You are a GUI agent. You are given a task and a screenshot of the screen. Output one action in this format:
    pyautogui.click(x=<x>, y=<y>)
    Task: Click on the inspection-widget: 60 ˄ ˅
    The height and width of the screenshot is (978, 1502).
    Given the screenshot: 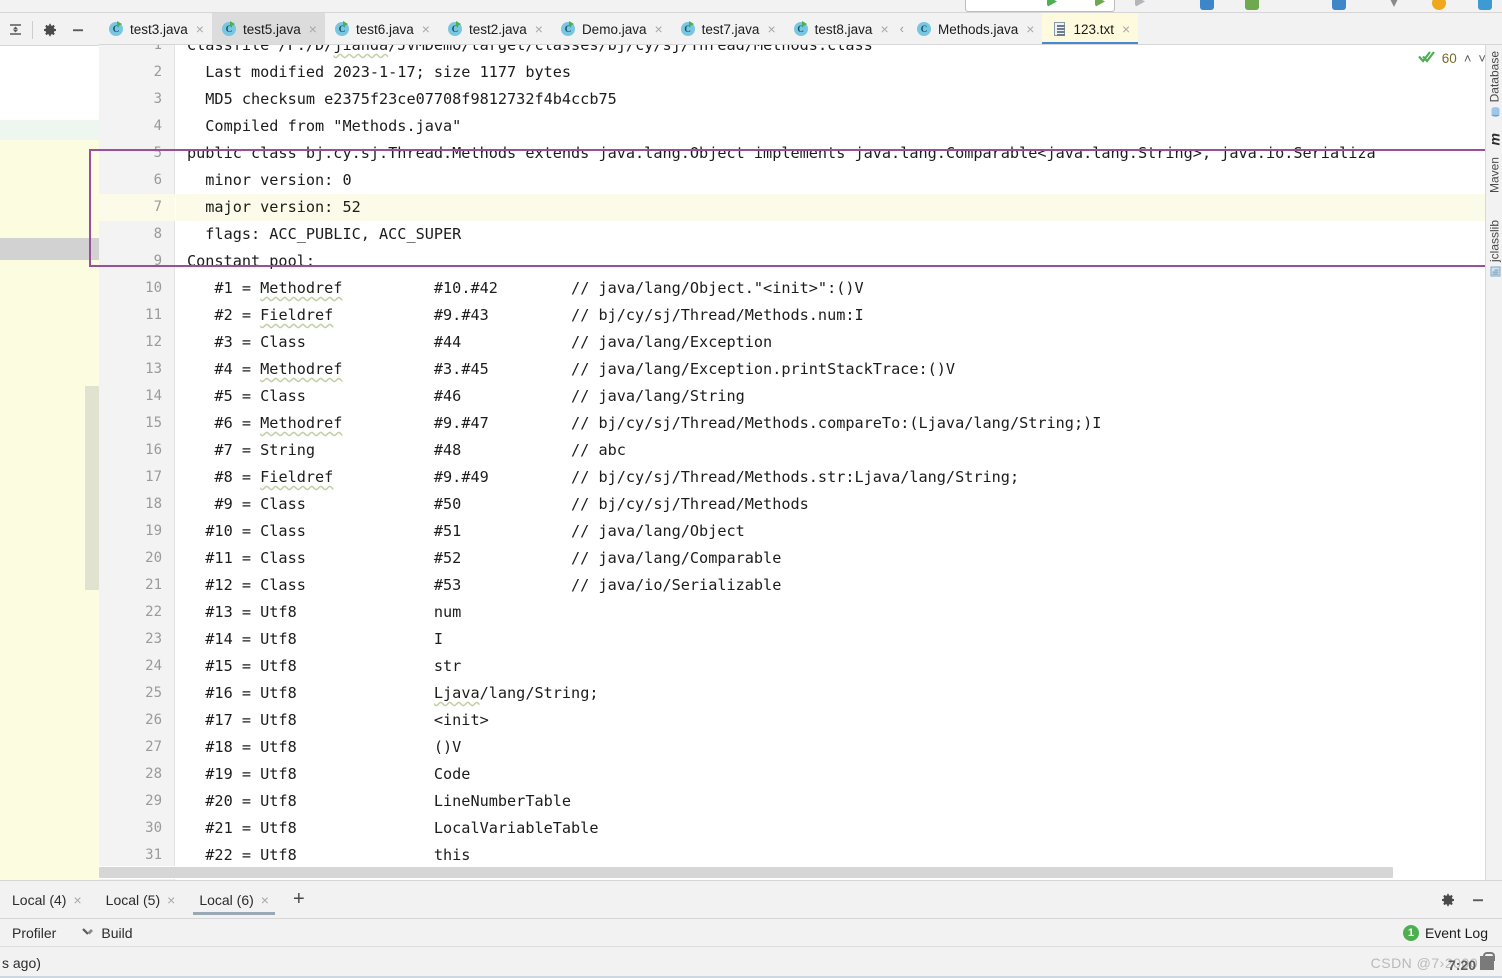 What is the action you would take?
    pyautogui.click(x=1451, y=58)
    